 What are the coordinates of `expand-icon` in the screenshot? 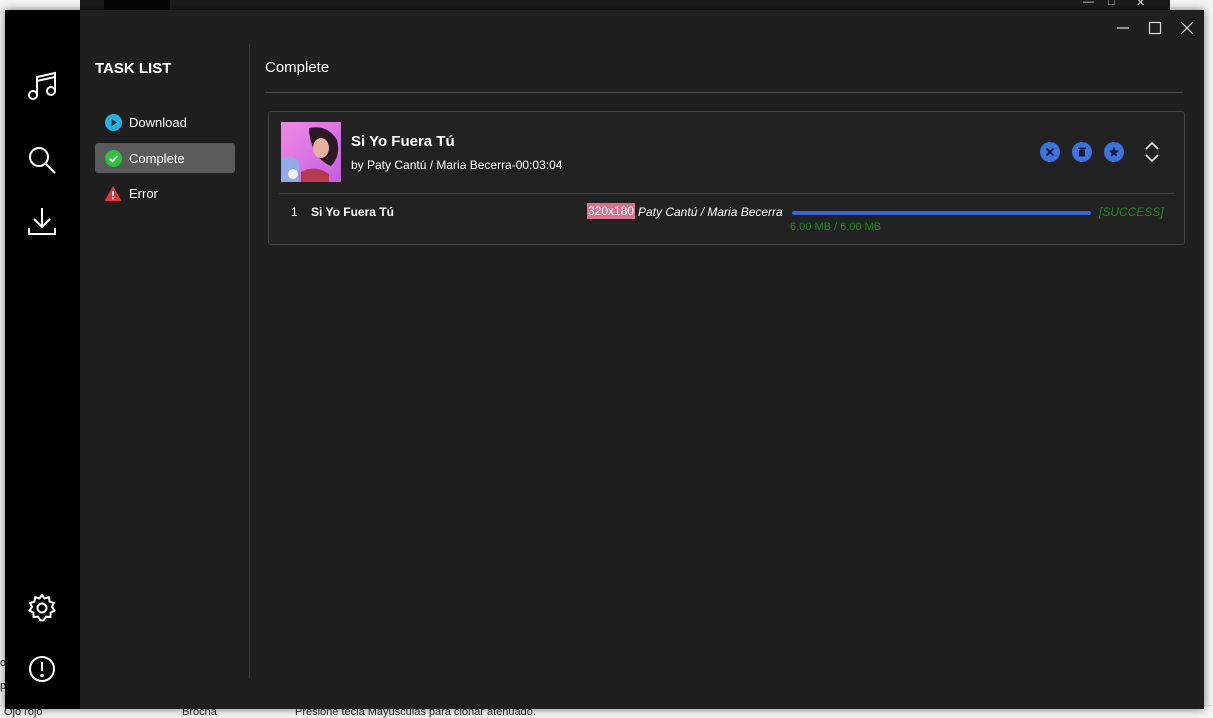 It's located at (1152, 152).